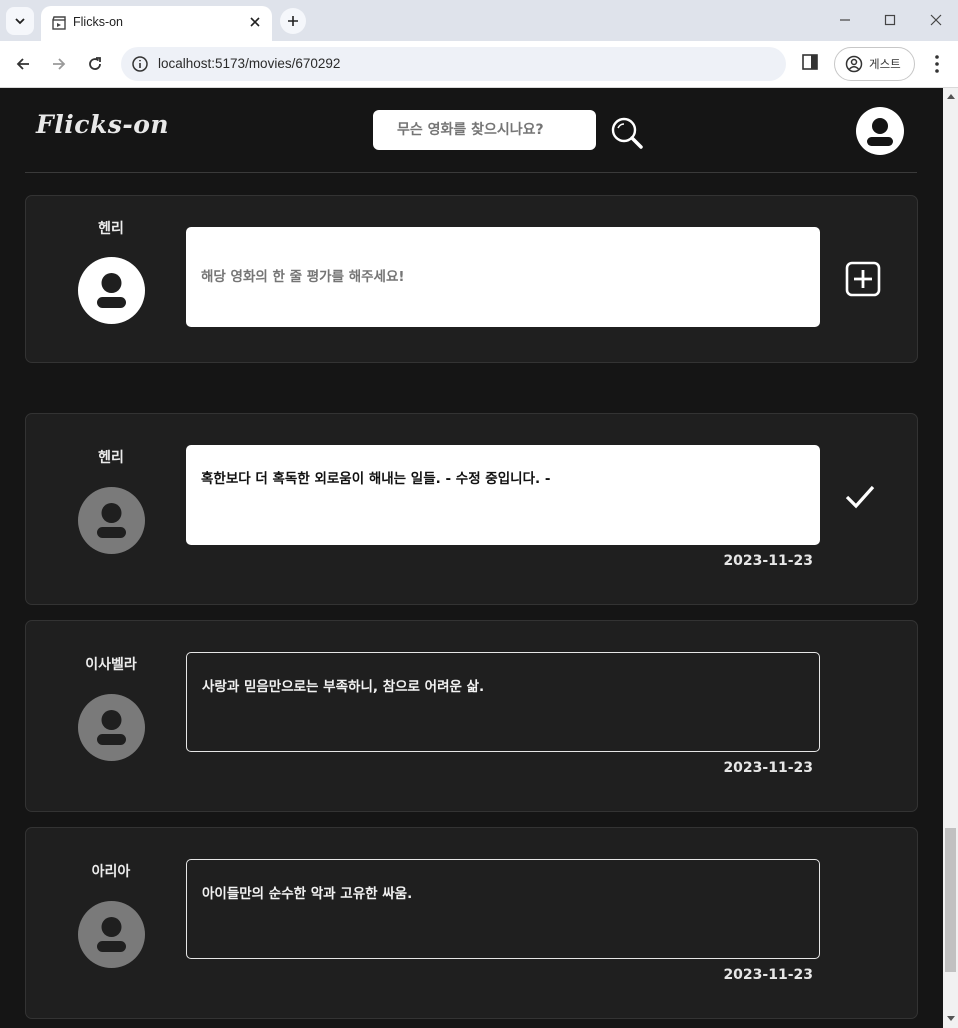 Image resolution: width=958 pixels, height=1028 pixels. I want to click on profile-button: 게스트, so click(874, 64).